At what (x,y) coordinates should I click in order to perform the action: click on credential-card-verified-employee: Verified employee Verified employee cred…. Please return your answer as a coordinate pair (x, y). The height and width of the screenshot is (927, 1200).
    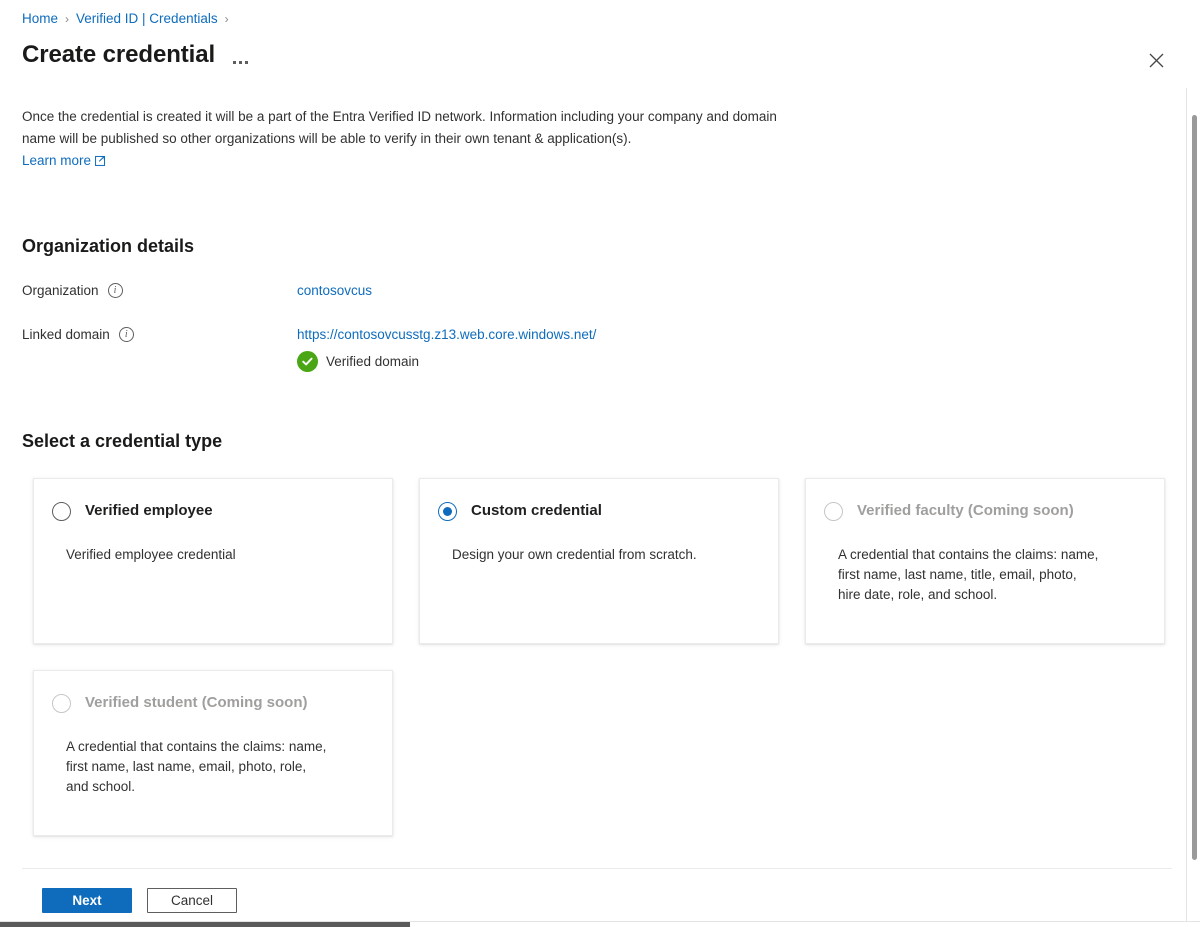
    Looking at the image, I should click on (213, 561).